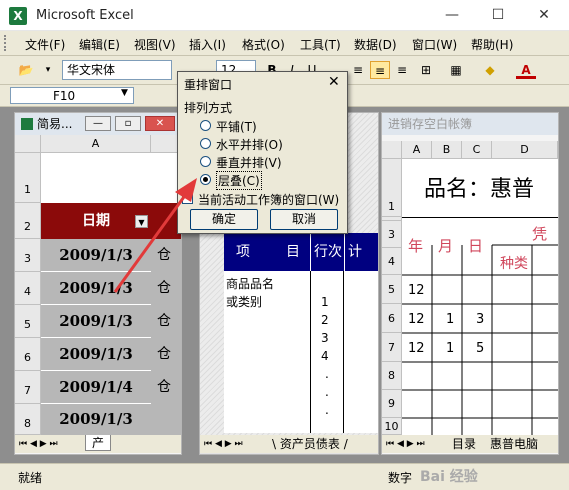 This screenshot has height=490, width=569. What do you see at coordinates (28, 387) in the screenshot?
I see `row-header-7: 7` at bounding box center [28, 387].